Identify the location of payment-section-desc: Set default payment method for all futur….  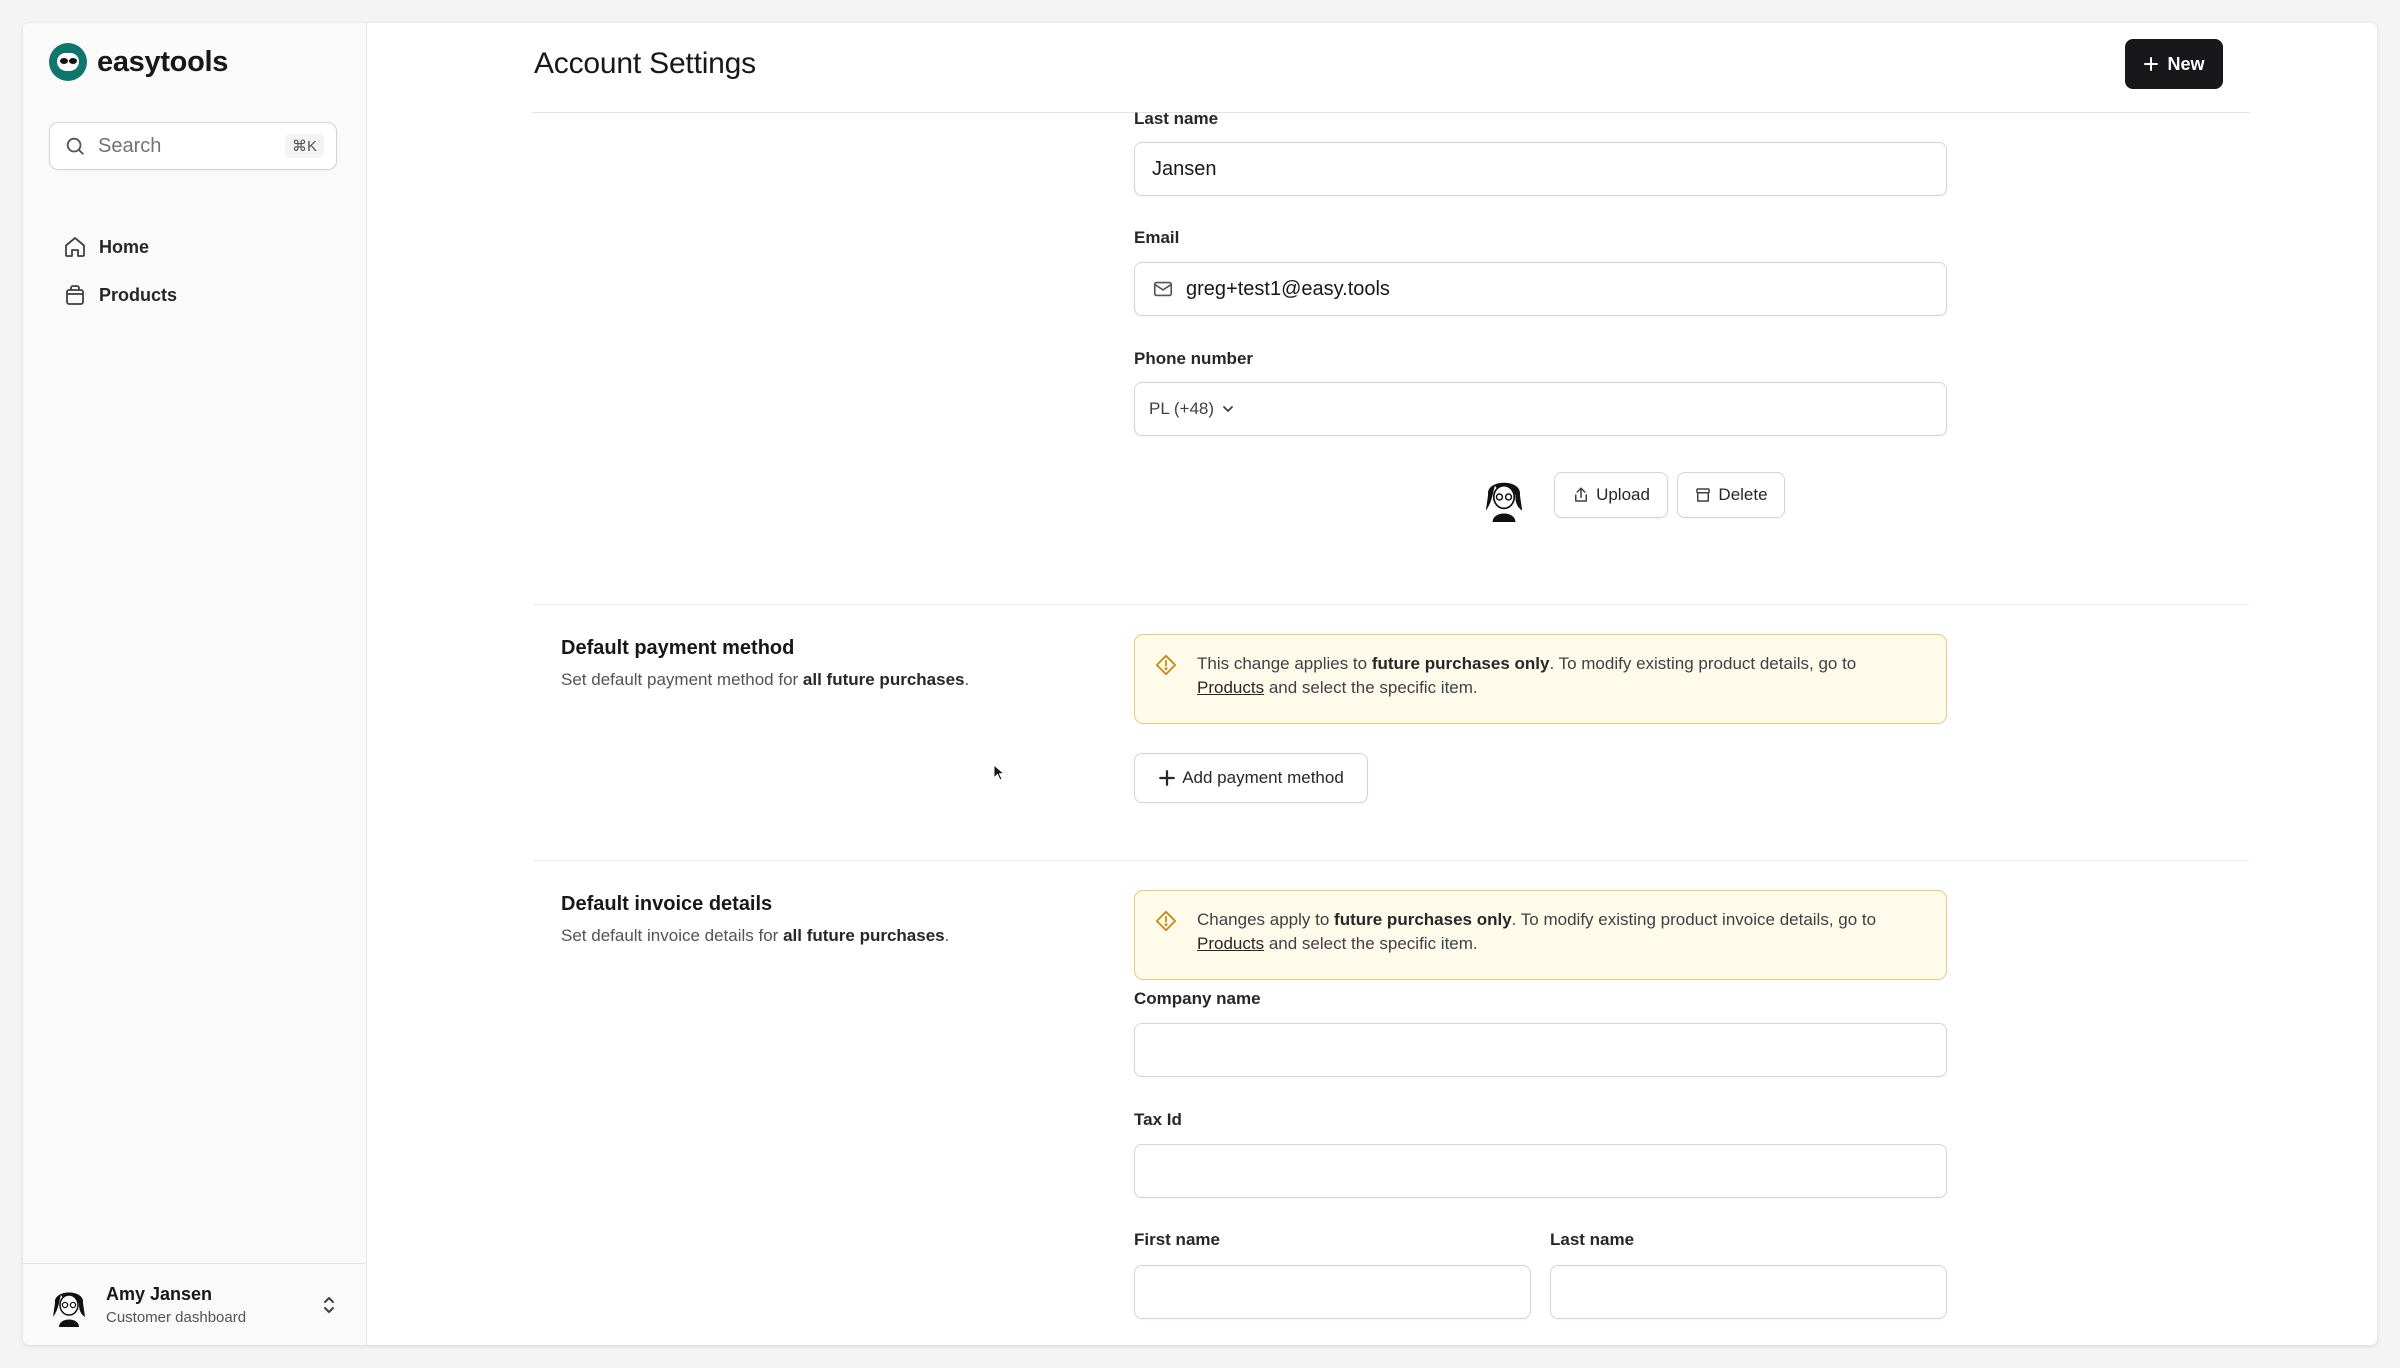
(765, 679).